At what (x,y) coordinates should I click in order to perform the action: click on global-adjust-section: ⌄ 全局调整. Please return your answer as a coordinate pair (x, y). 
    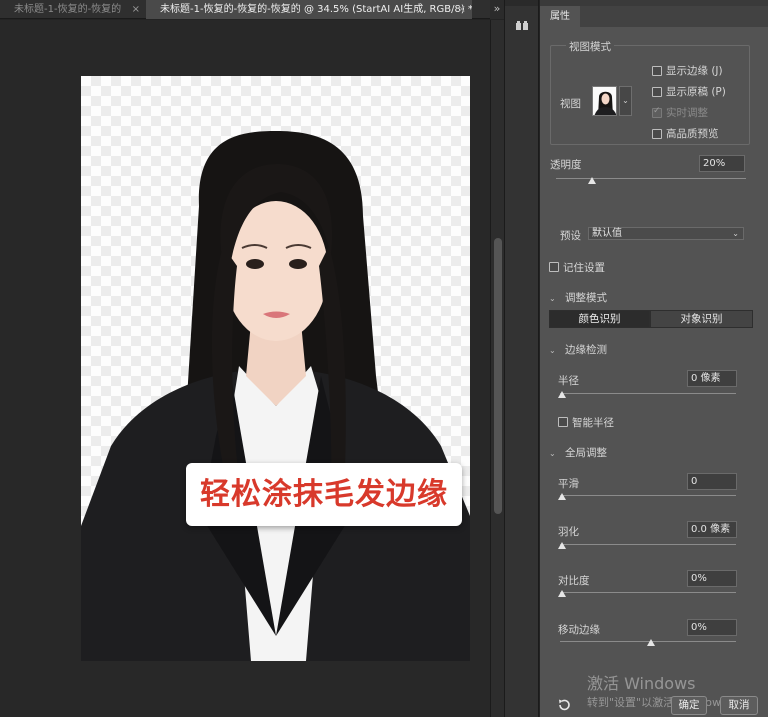
    Looking at the image, I should click on (578, 452).